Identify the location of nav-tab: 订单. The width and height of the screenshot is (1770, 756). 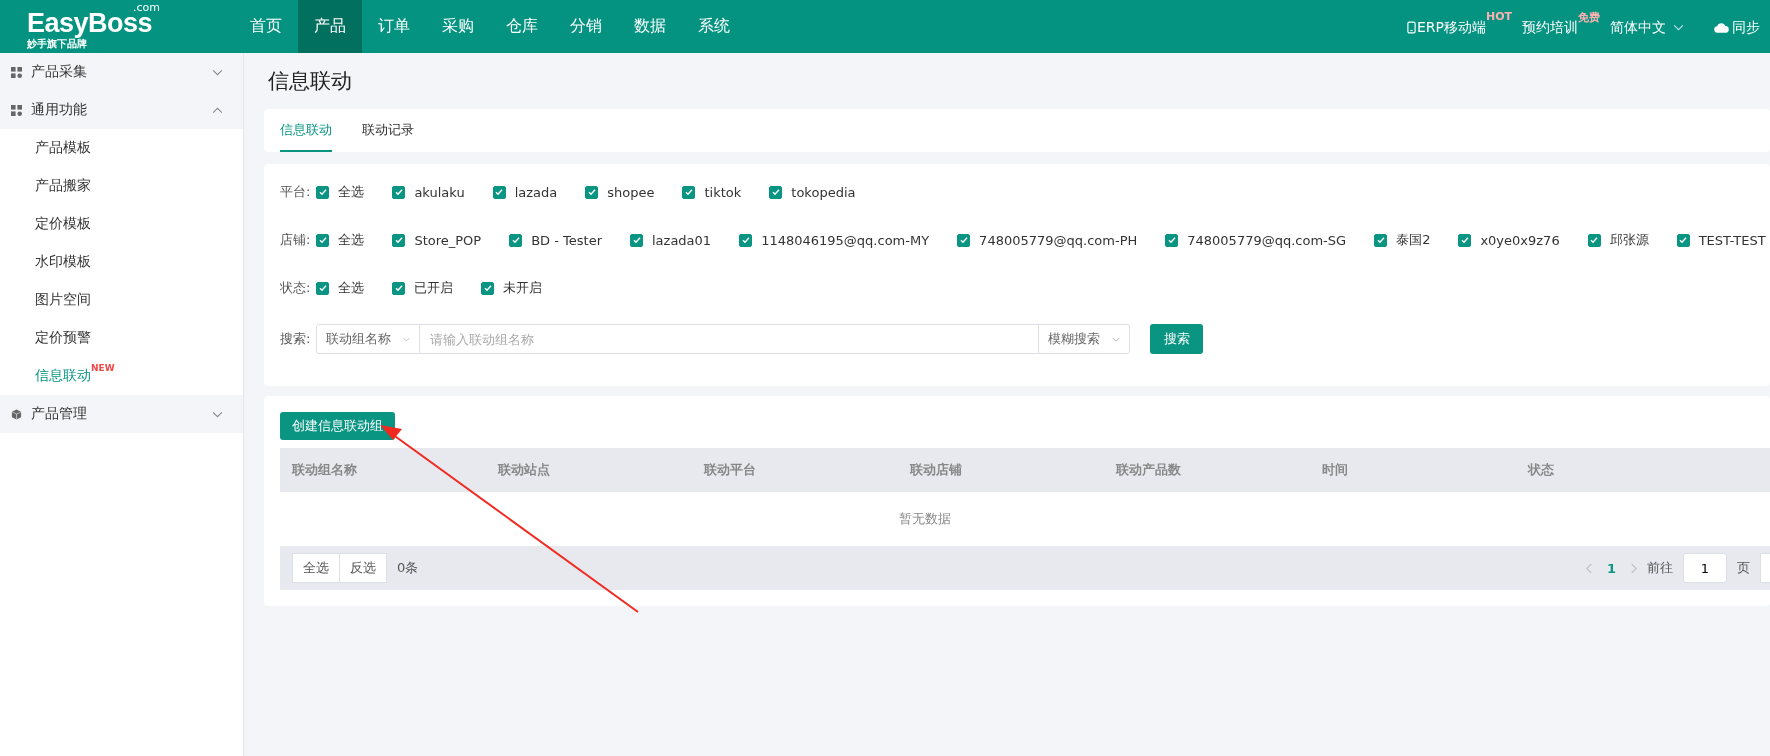
(394, 26).